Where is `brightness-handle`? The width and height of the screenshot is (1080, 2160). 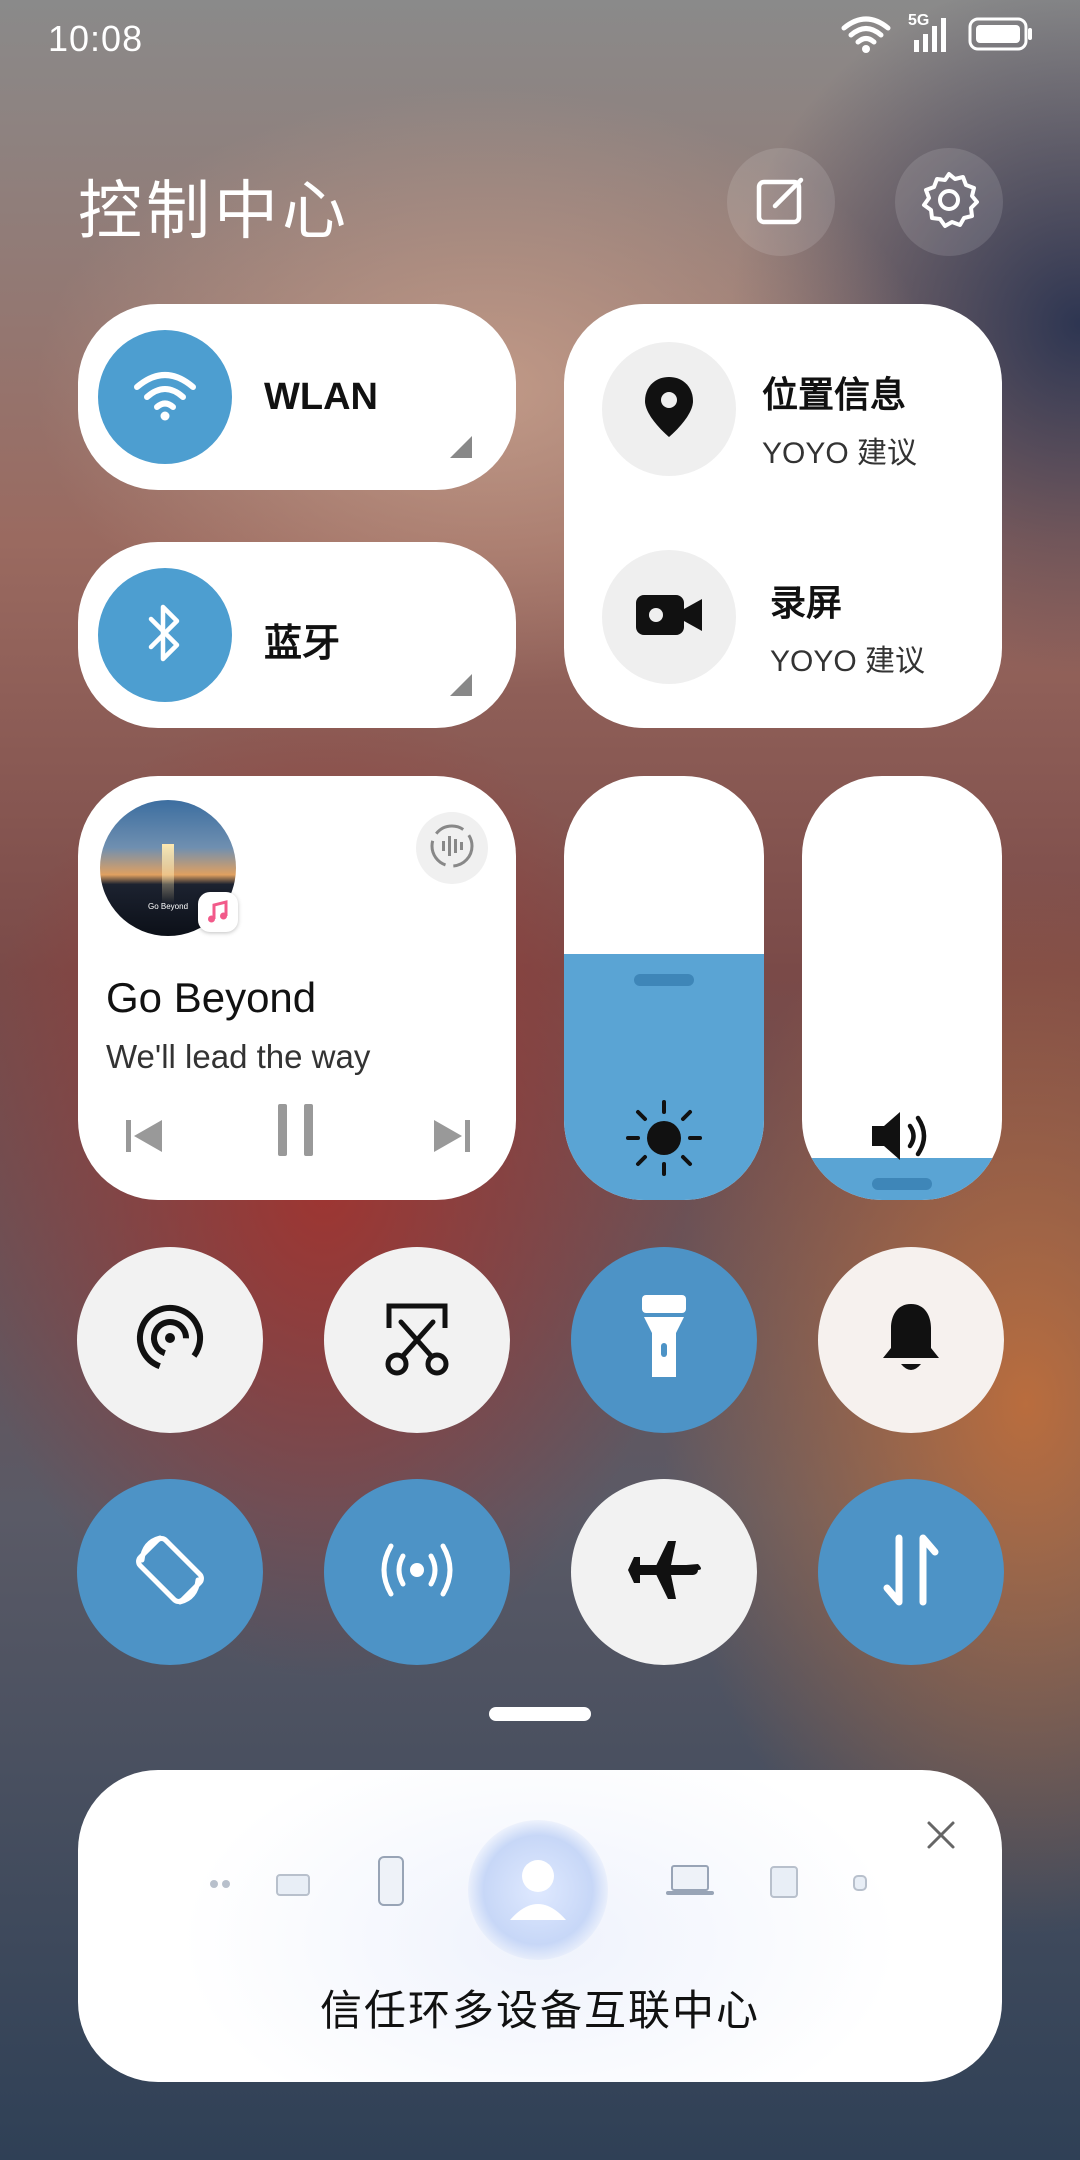
brightness-handle is located at coordinates (664, 980).